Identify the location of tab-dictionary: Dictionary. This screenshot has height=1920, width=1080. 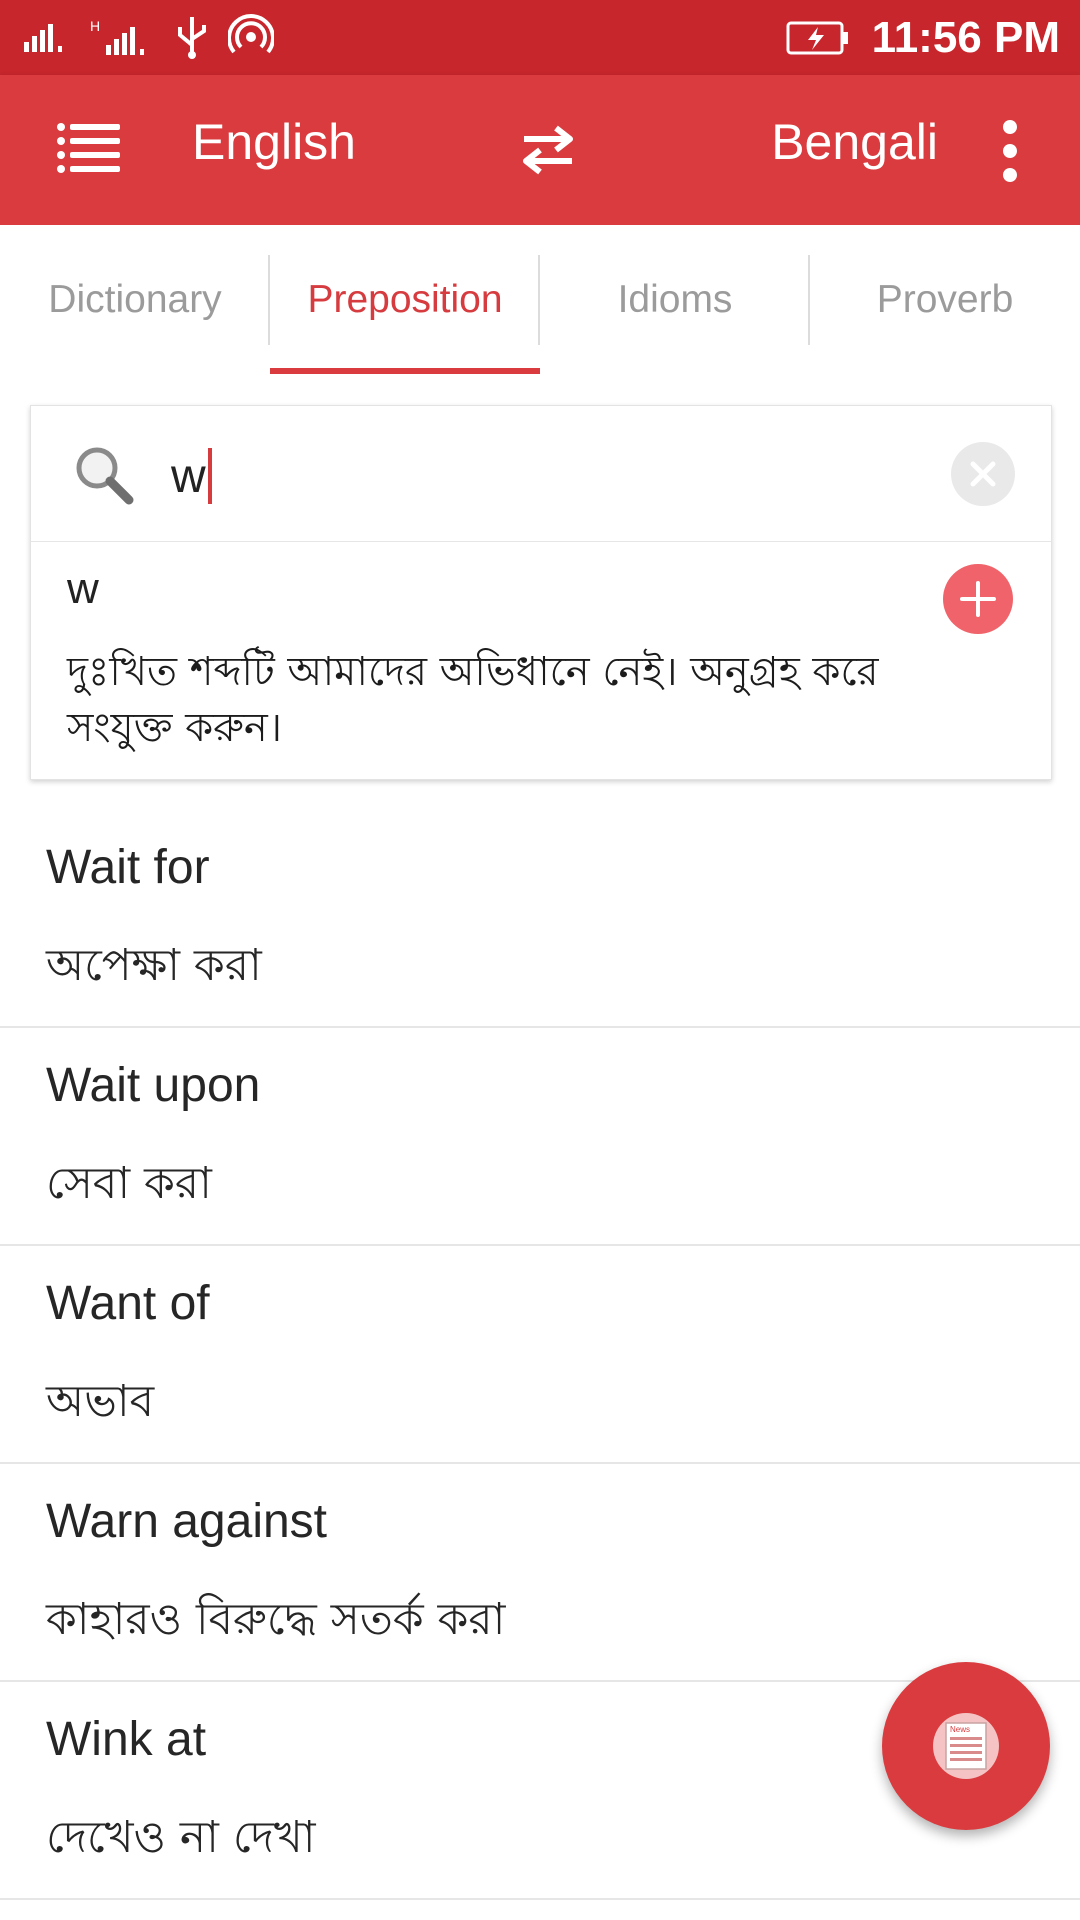
(135, 300).